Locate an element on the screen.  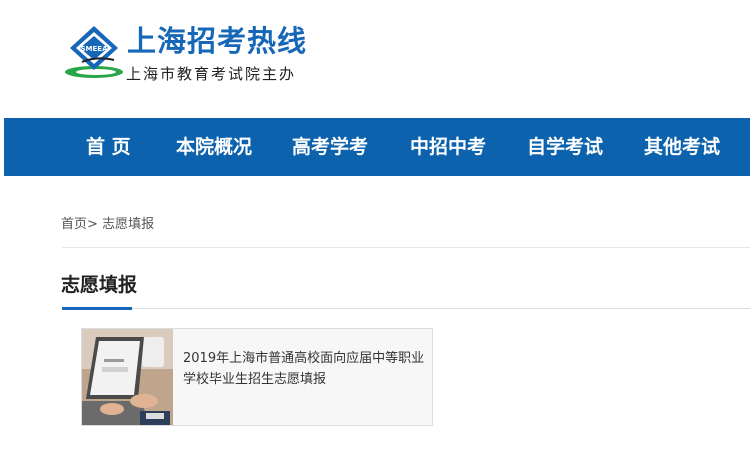
article-card: 2019年上海市普通高校面向应届中等职业学校毕业生招生志愿填报 is located at coordinates (257, 377).